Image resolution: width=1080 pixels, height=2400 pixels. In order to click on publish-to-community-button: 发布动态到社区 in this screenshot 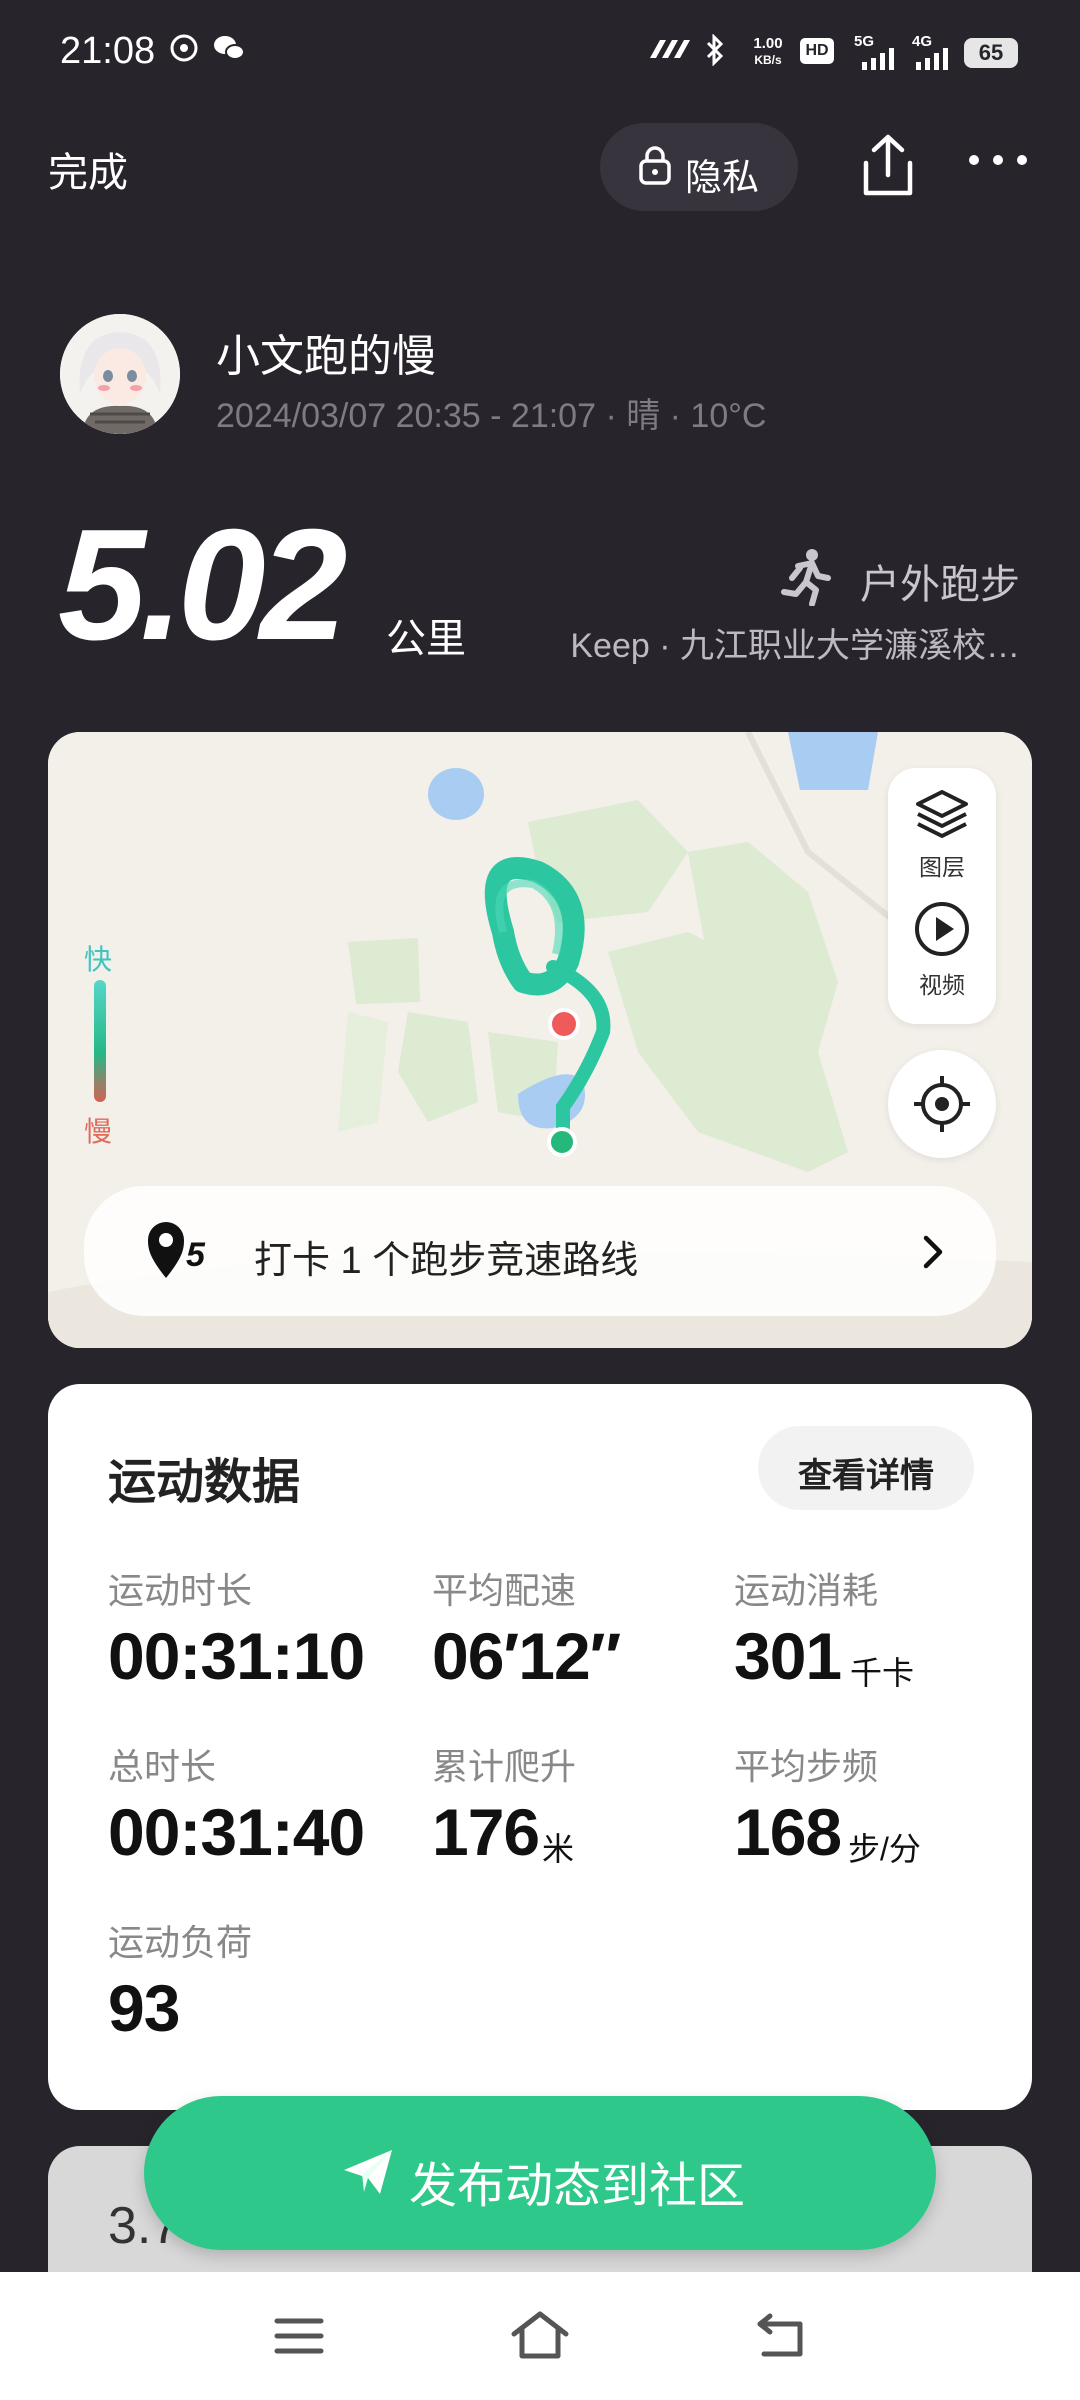, I will do `click(540, 2173)`.